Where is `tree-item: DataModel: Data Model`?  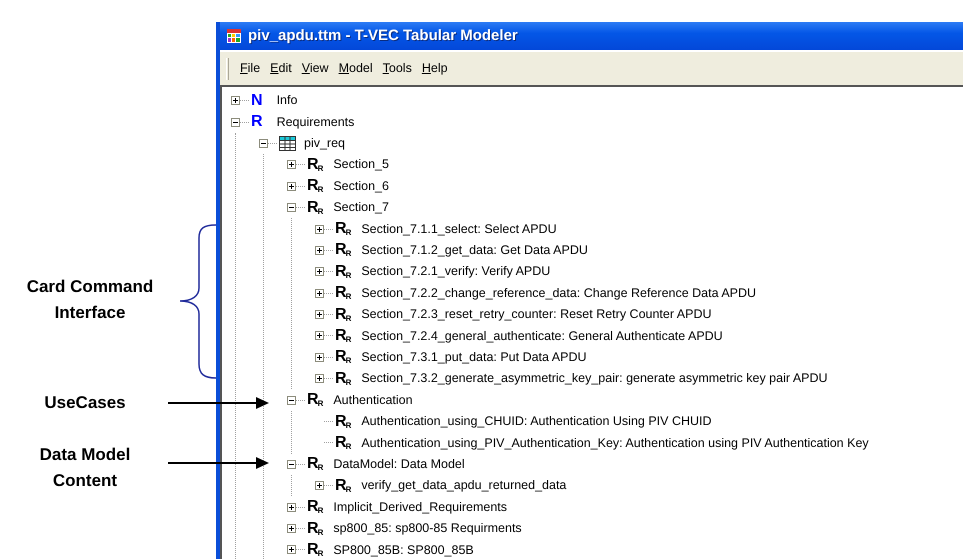 tree-item: DataModel: Data Model is located at coordinates (399, 464).